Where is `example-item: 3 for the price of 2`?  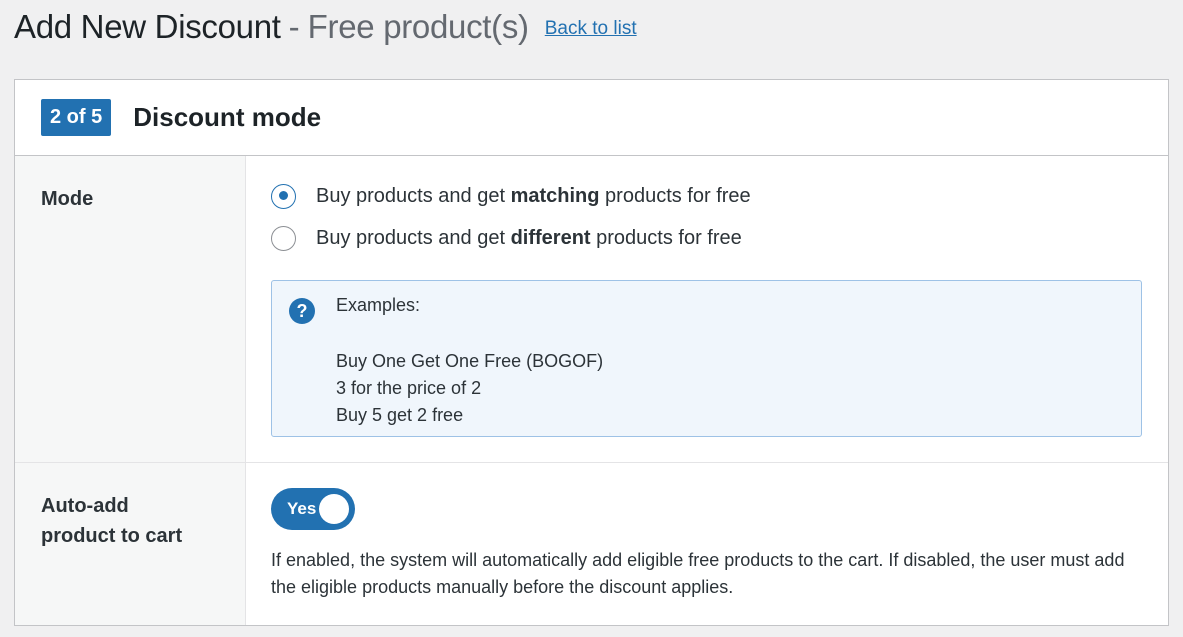
example-item: 3 for the price of 2 is located at coordinates (409, 388).